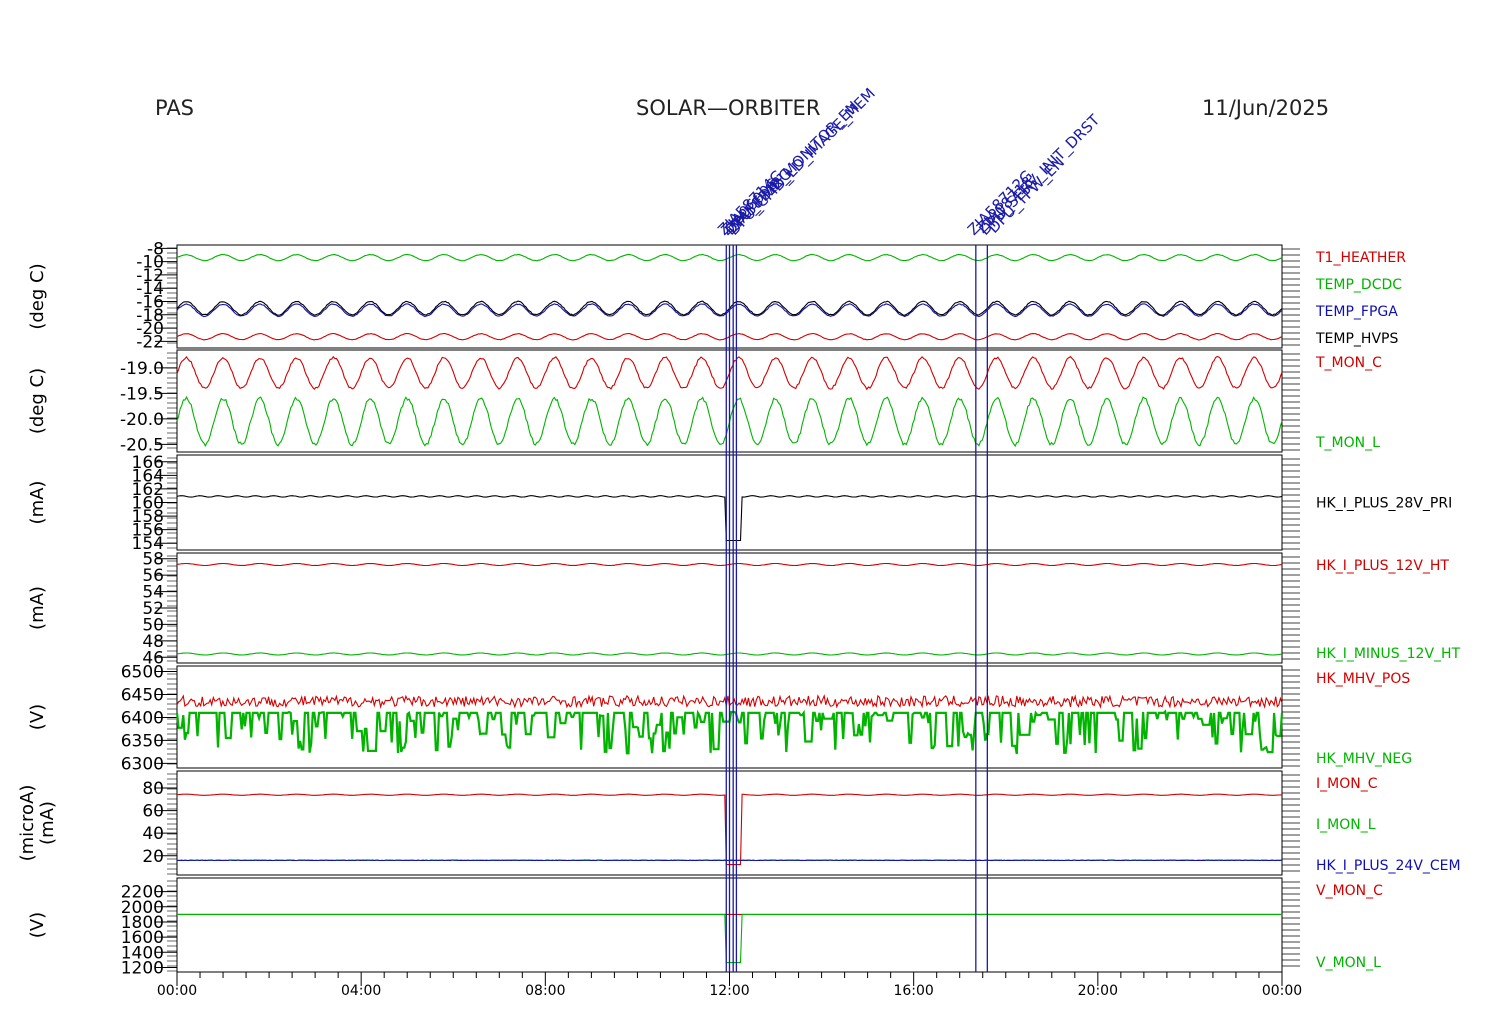 Image resolution: width=1512 pixels, height=1020 pixels. Describe the element at coordinates (1348, 363) in the screenshot. I see `legend-t_mon_c: T_MON_C` at that location.